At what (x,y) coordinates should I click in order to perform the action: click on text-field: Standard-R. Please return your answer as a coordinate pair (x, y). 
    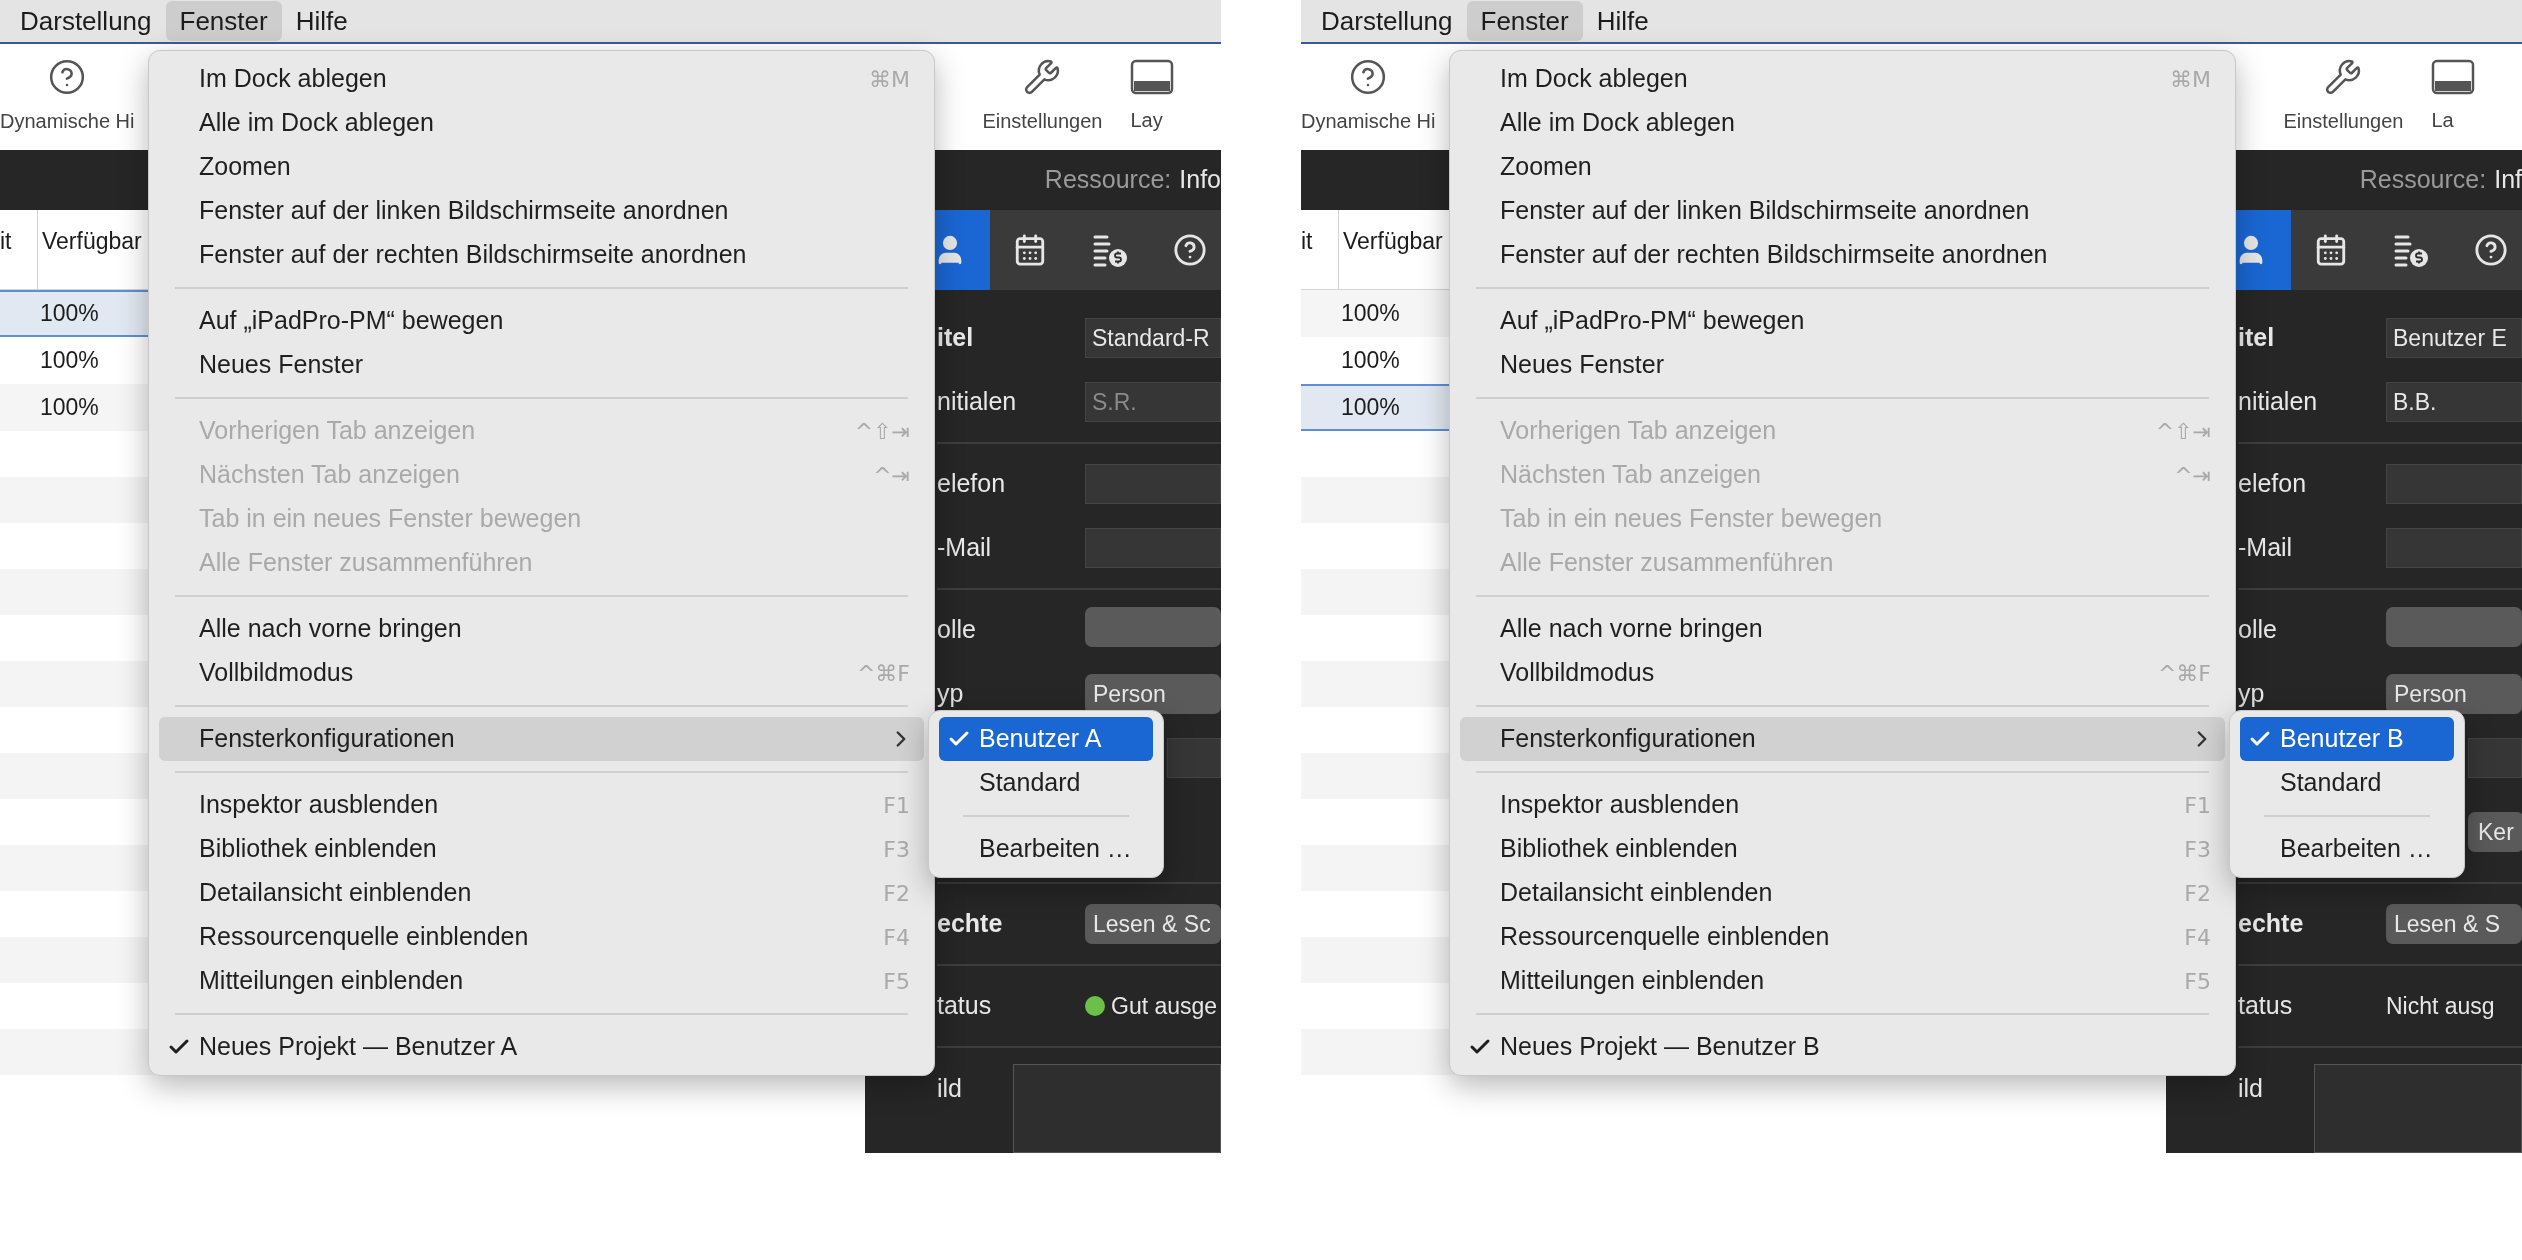
    Looking at the image, I should click on (1153, 338).